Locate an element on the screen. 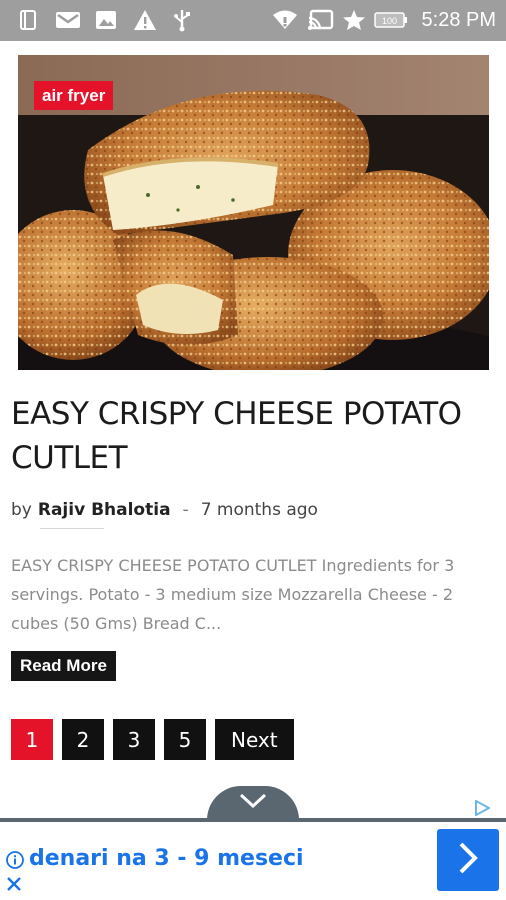 This screenshot has width=506, height=900. chevron-right-icon is located at coordinates (468, 860).